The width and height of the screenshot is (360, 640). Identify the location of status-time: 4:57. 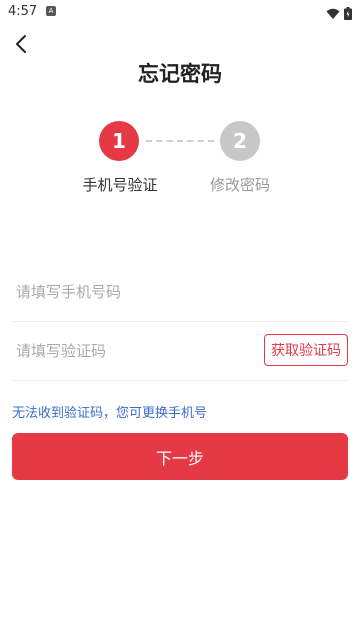
(23, 11).